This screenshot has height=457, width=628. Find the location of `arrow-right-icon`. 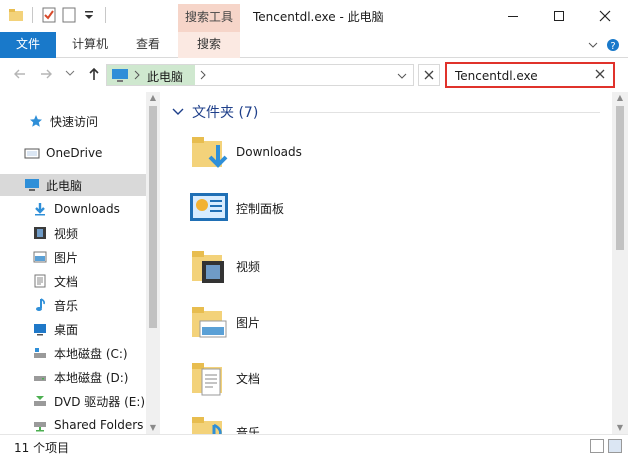

arrow-right-icon is located at coordinates (46, 74).